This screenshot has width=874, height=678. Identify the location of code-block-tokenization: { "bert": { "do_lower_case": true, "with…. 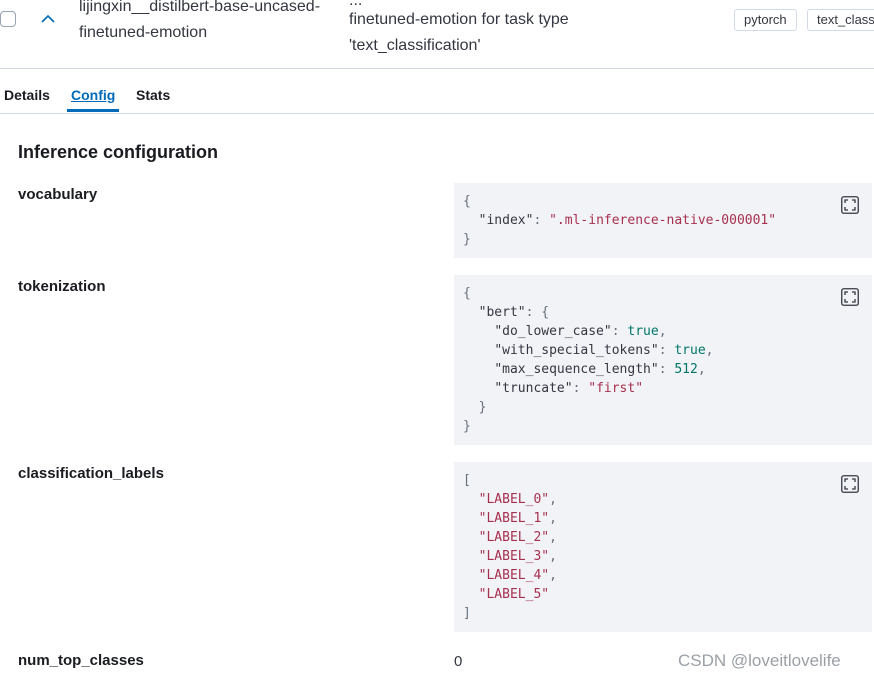
(663, 360).